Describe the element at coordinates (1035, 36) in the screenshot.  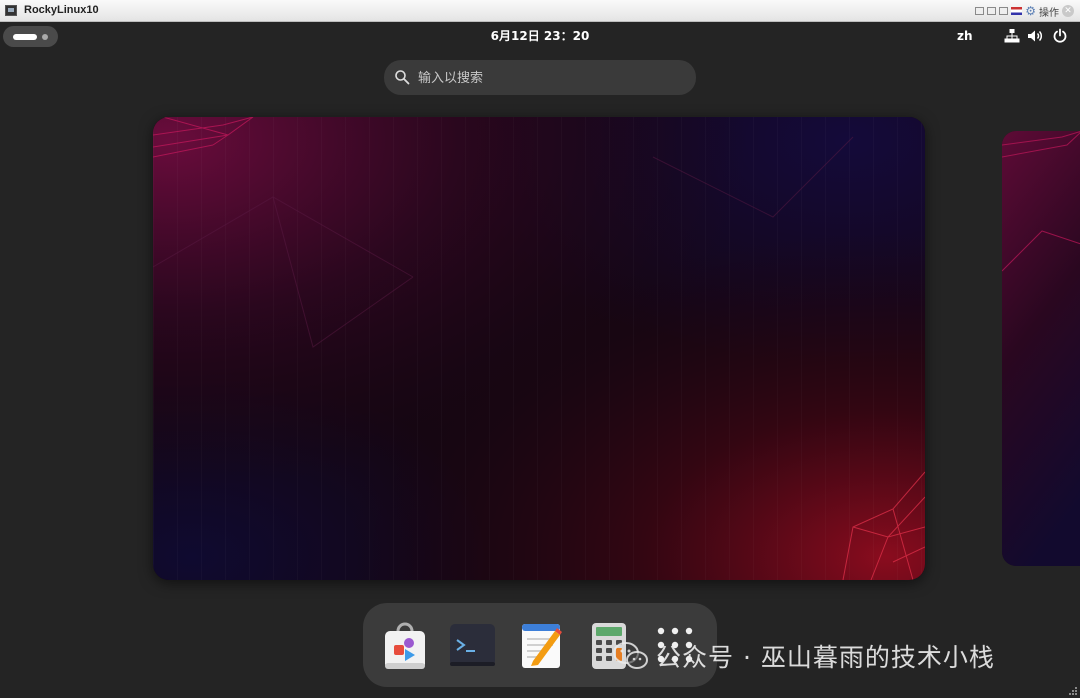
I see `volume-icon` at that location.